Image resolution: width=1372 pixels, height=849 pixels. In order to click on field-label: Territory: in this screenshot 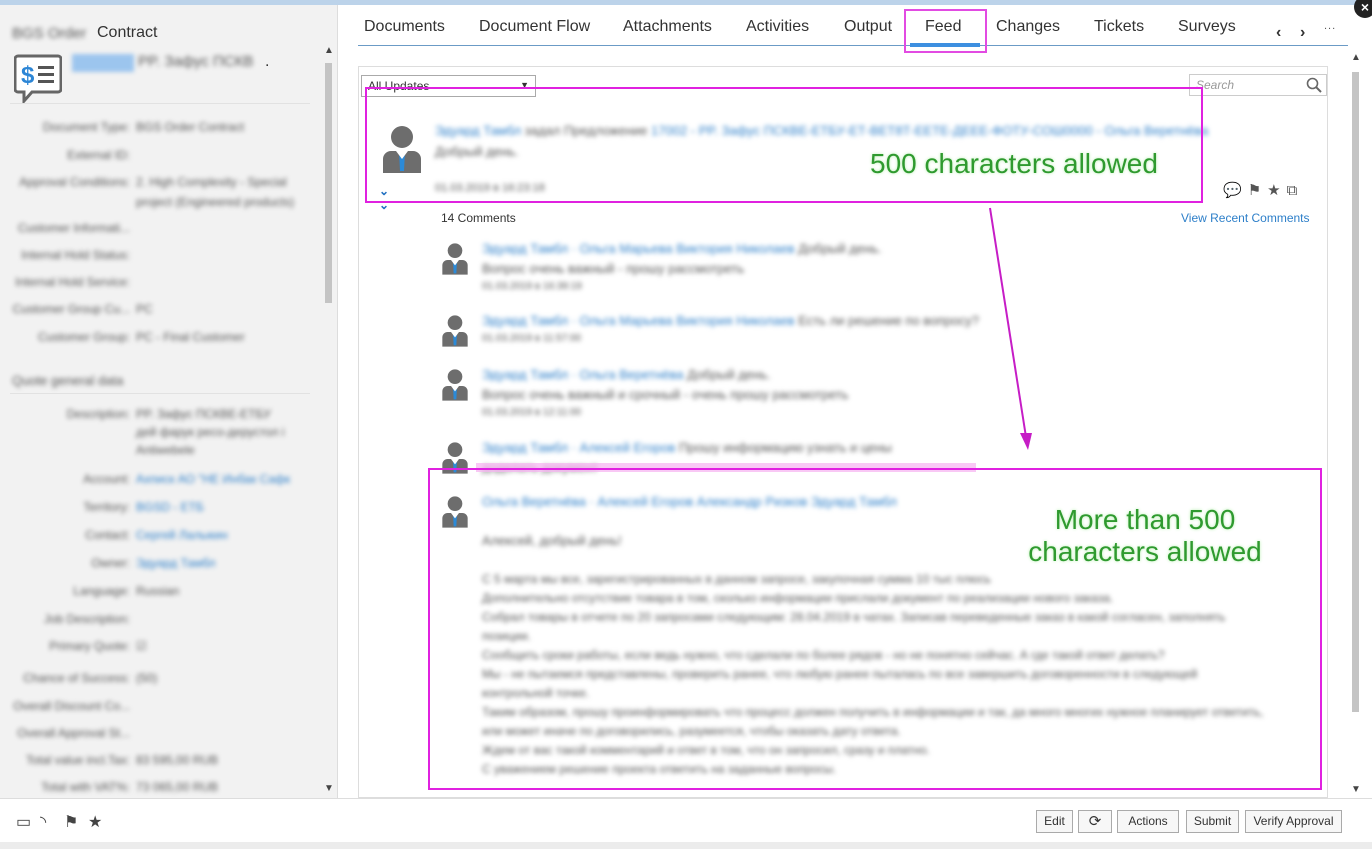, I will do `click(106, 507)`.